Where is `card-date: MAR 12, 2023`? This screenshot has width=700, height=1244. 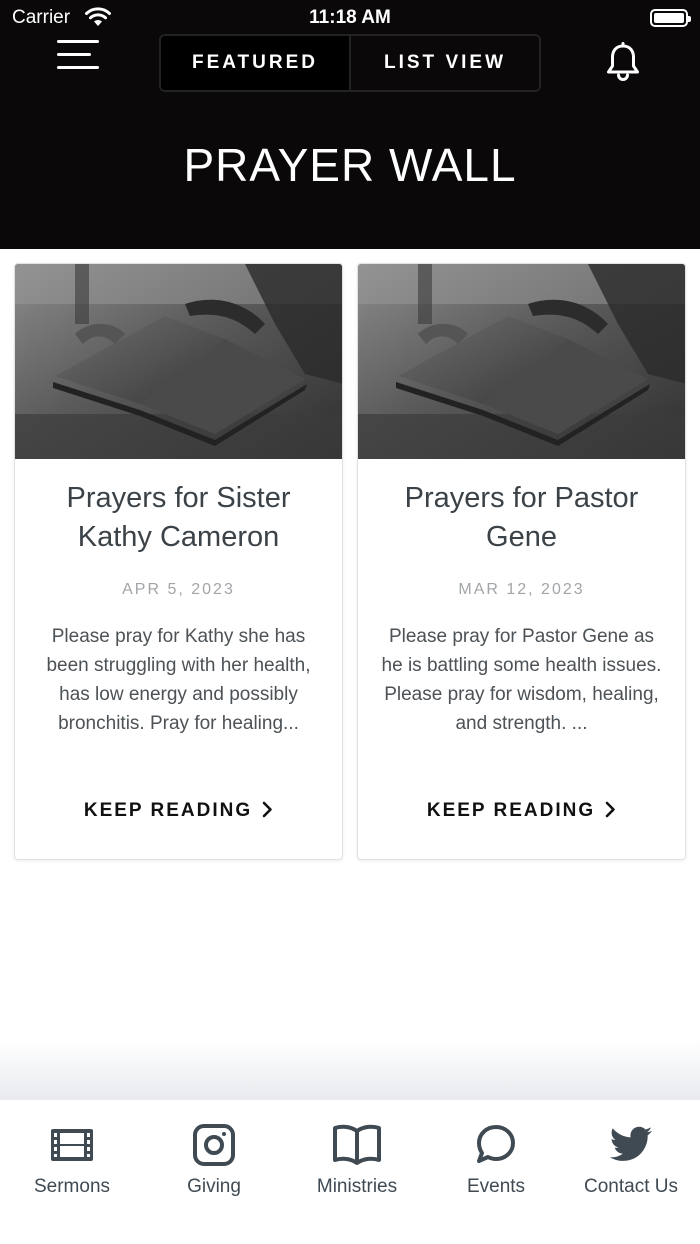 card-date: MAR 12, 2023 is located at coordinates (521, 589).